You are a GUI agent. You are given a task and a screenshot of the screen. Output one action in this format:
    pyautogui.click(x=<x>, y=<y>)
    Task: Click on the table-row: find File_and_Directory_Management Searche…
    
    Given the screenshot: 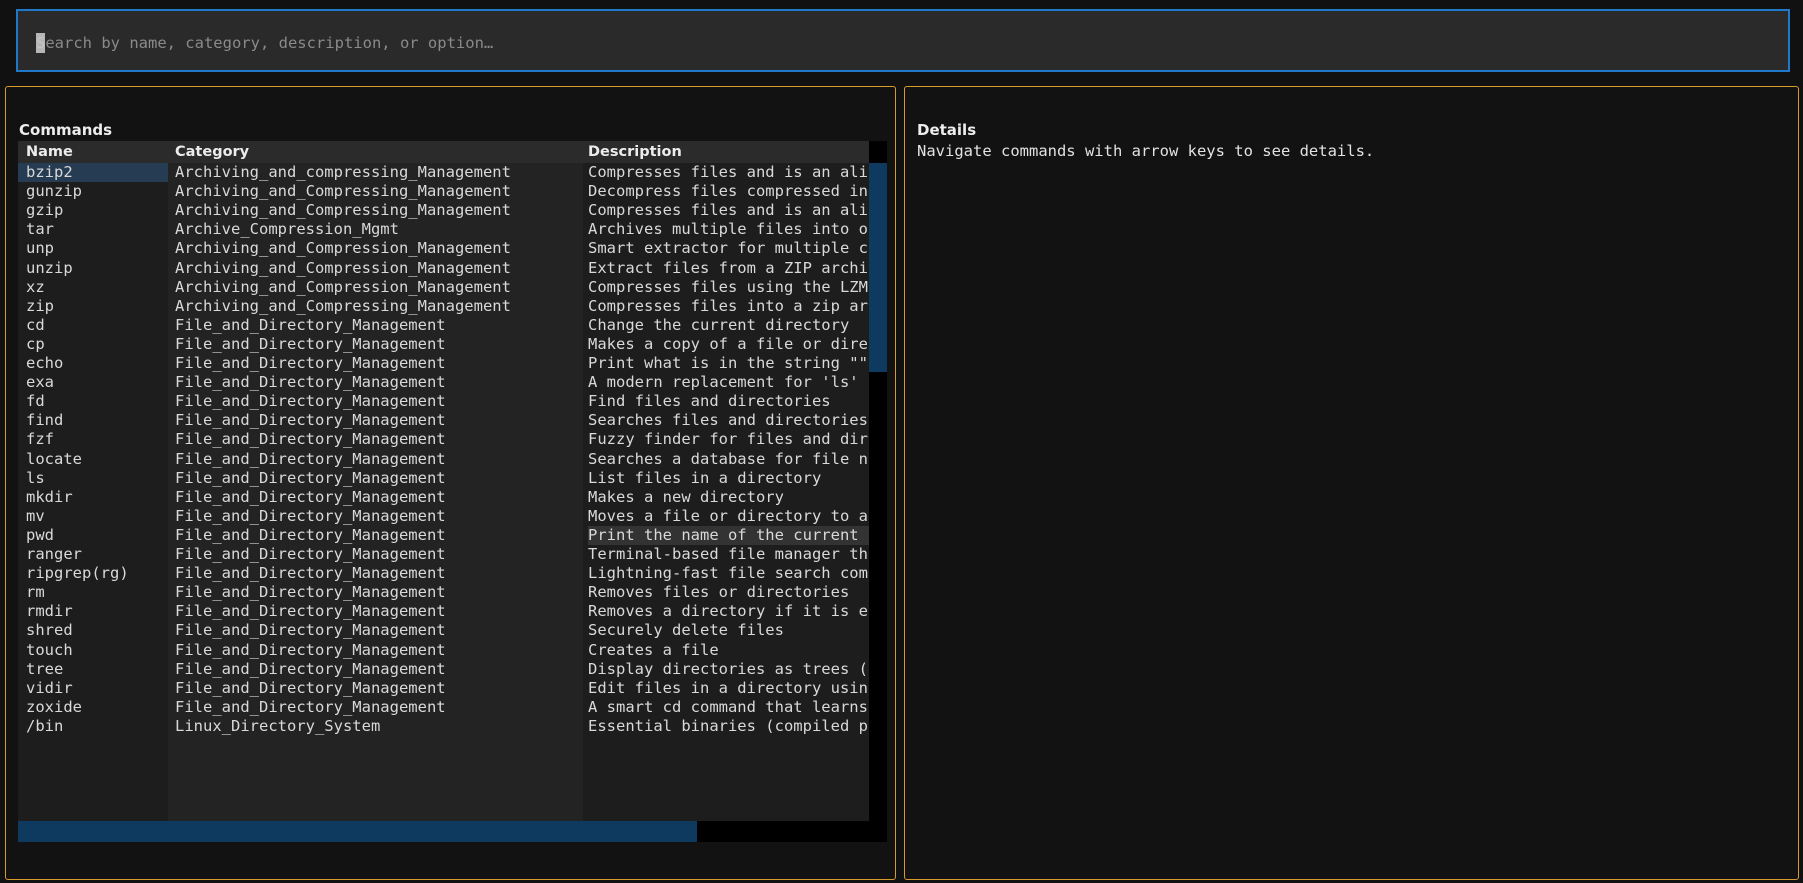 What is the action you would take?
    pyautogui.click(x=443, y=420)
    